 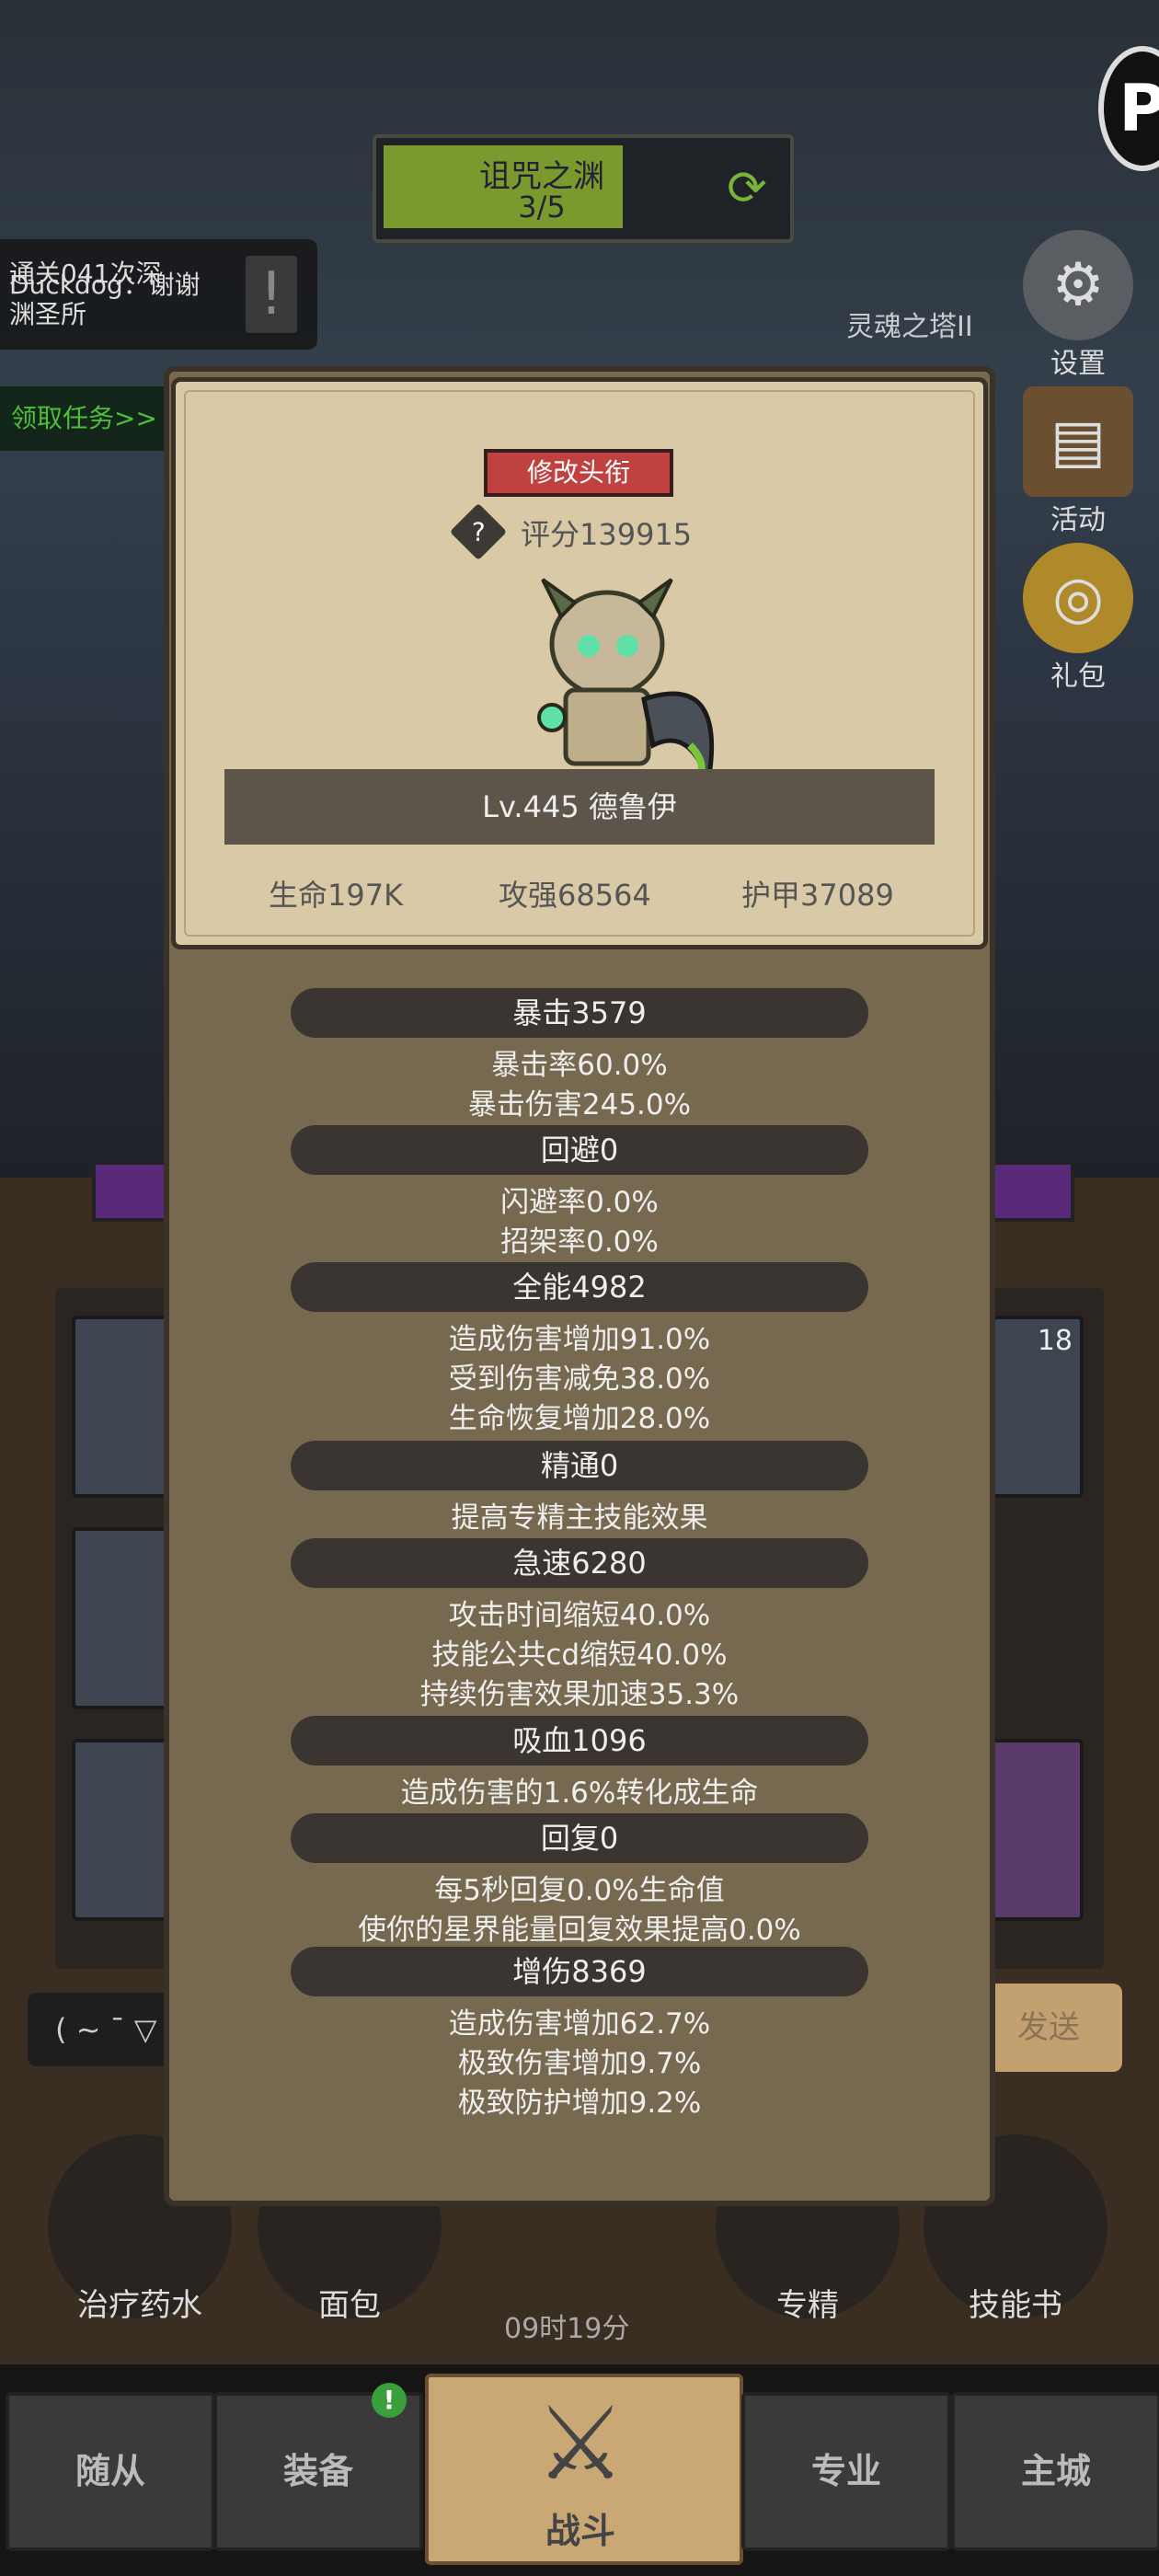 I want to click on gear-icon: ⚙, so click(x=1078, y=285).